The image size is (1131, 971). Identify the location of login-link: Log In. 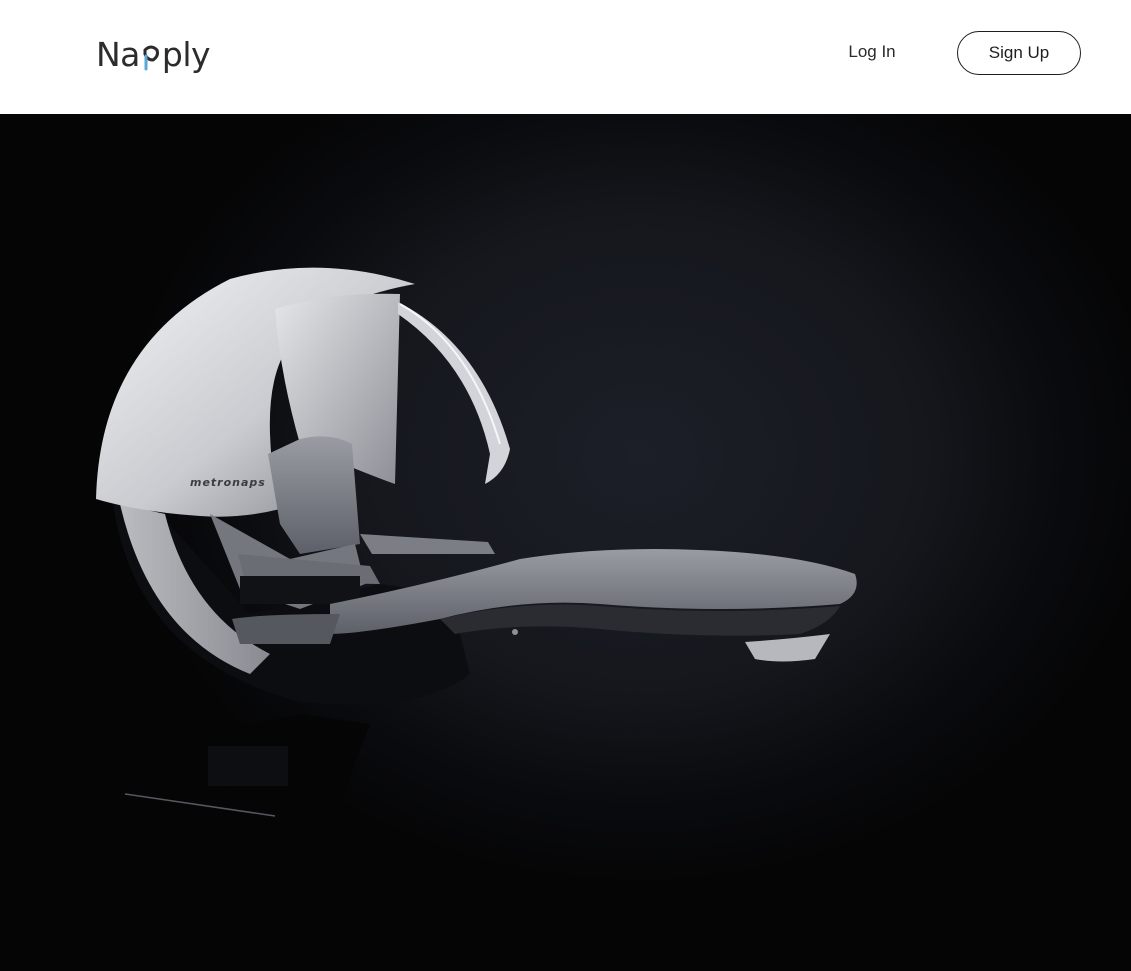
(872, 52).